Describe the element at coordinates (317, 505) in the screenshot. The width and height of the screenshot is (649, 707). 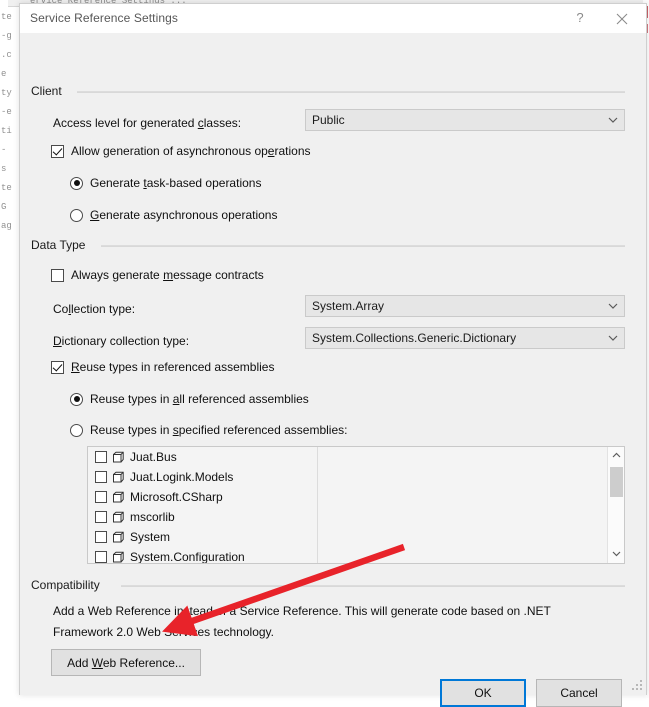
I see `list-column-separator` at that location.